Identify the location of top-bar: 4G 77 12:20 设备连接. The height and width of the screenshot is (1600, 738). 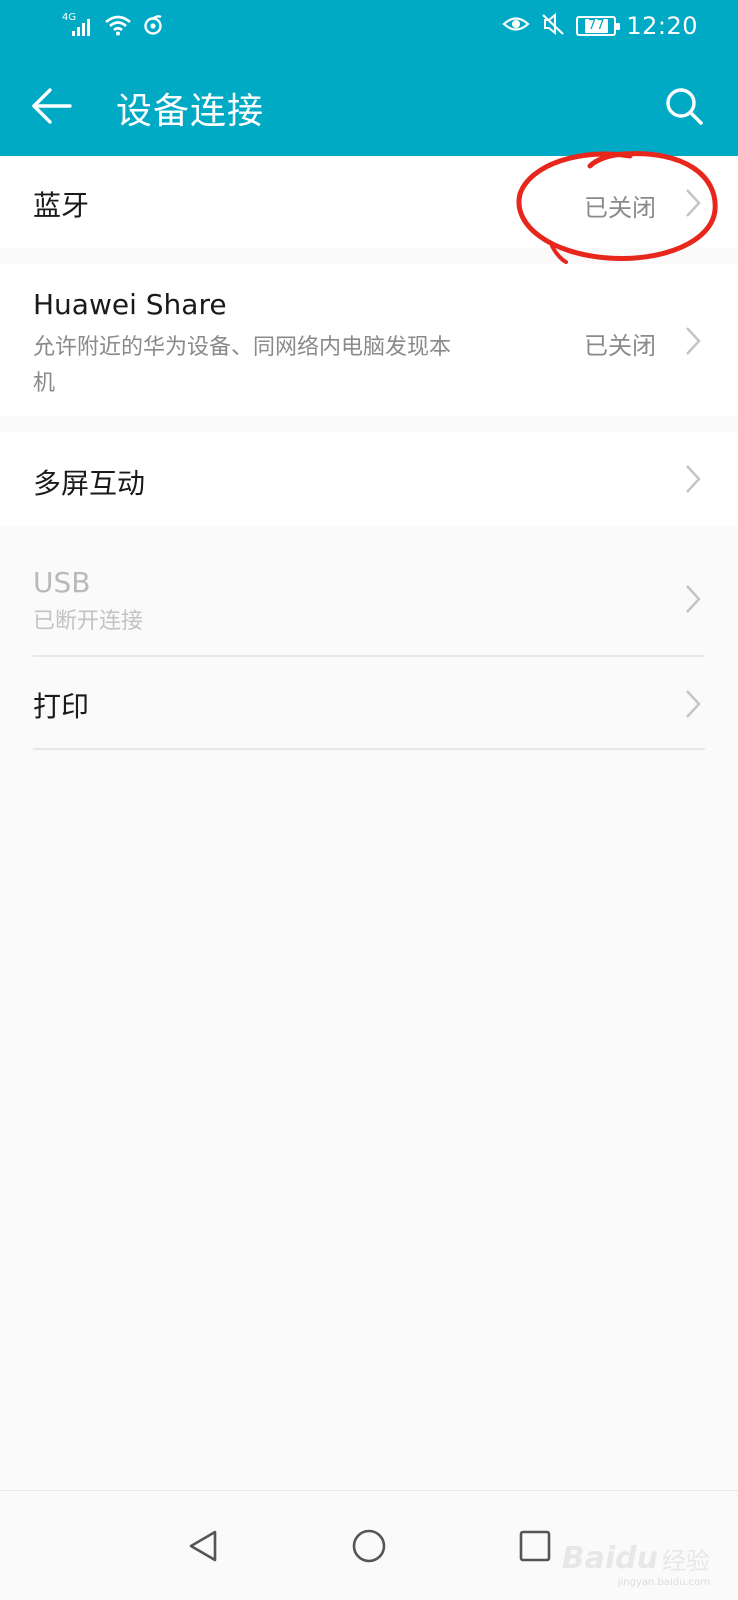
(369, 78).